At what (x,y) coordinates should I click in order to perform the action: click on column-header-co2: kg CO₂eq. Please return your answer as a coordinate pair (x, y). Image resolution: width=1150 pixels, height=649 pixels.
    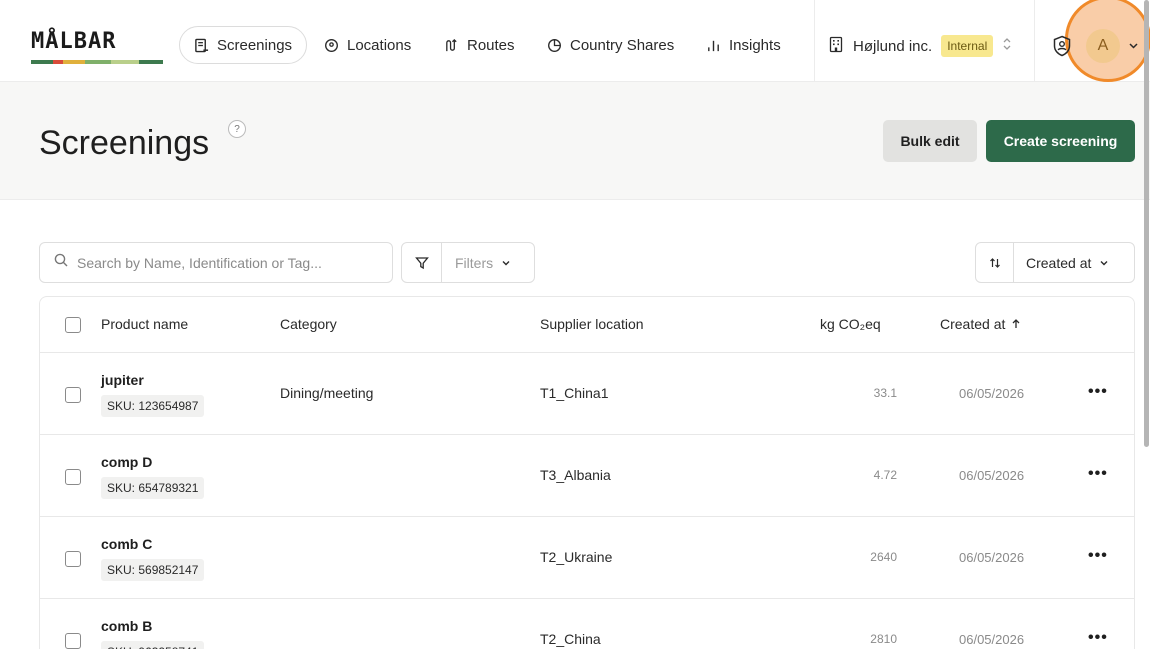
    Looking at the image, I should click on (850, 324).